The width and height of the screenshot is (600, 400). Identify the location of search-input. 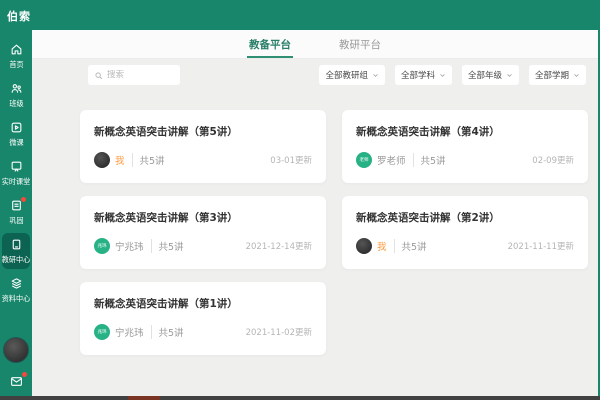
(142, 75).